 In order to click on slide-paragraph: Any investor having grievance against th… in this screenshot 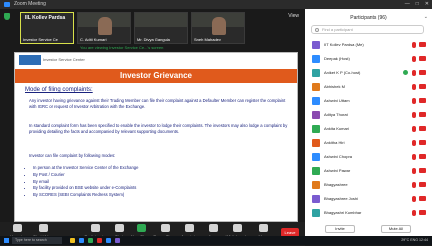, I will do `click(157, 103)`.